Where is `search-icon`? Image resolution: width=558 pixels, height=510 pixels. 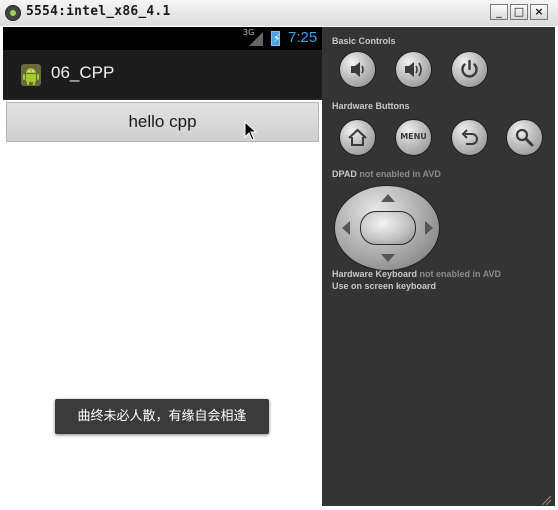
search-icon is located at coordinates (524, 137).